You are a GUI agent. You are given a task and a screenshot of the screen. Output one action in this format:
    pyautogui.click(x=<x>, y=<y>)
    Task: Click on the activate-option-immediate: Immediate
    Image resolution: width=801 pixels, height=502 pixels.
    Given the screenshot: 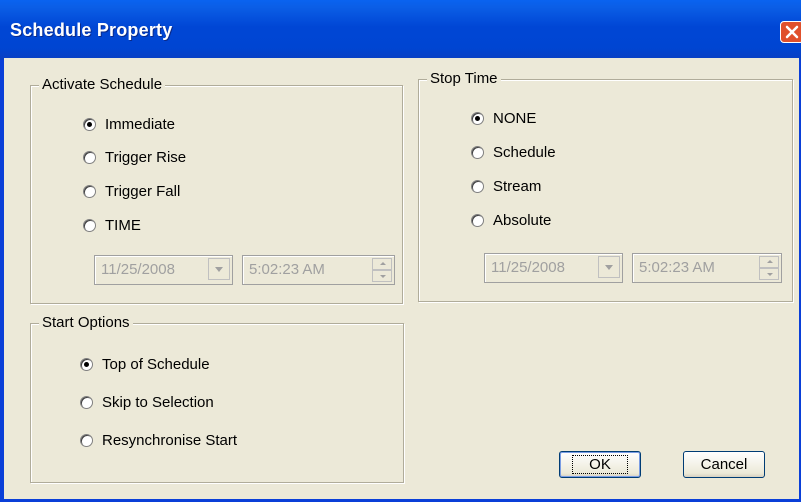 What is the action you would take?
    pyautogui.click(x=129, y=124)
    